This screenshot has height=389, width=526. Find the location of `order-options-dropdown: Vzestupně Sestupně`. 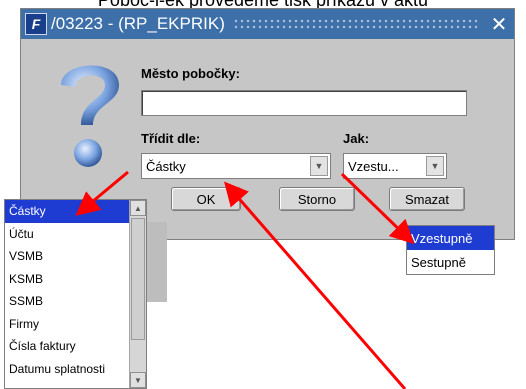

order-options-dropdown: Vzestupně Sestupně is located at coordinates (450, 250).